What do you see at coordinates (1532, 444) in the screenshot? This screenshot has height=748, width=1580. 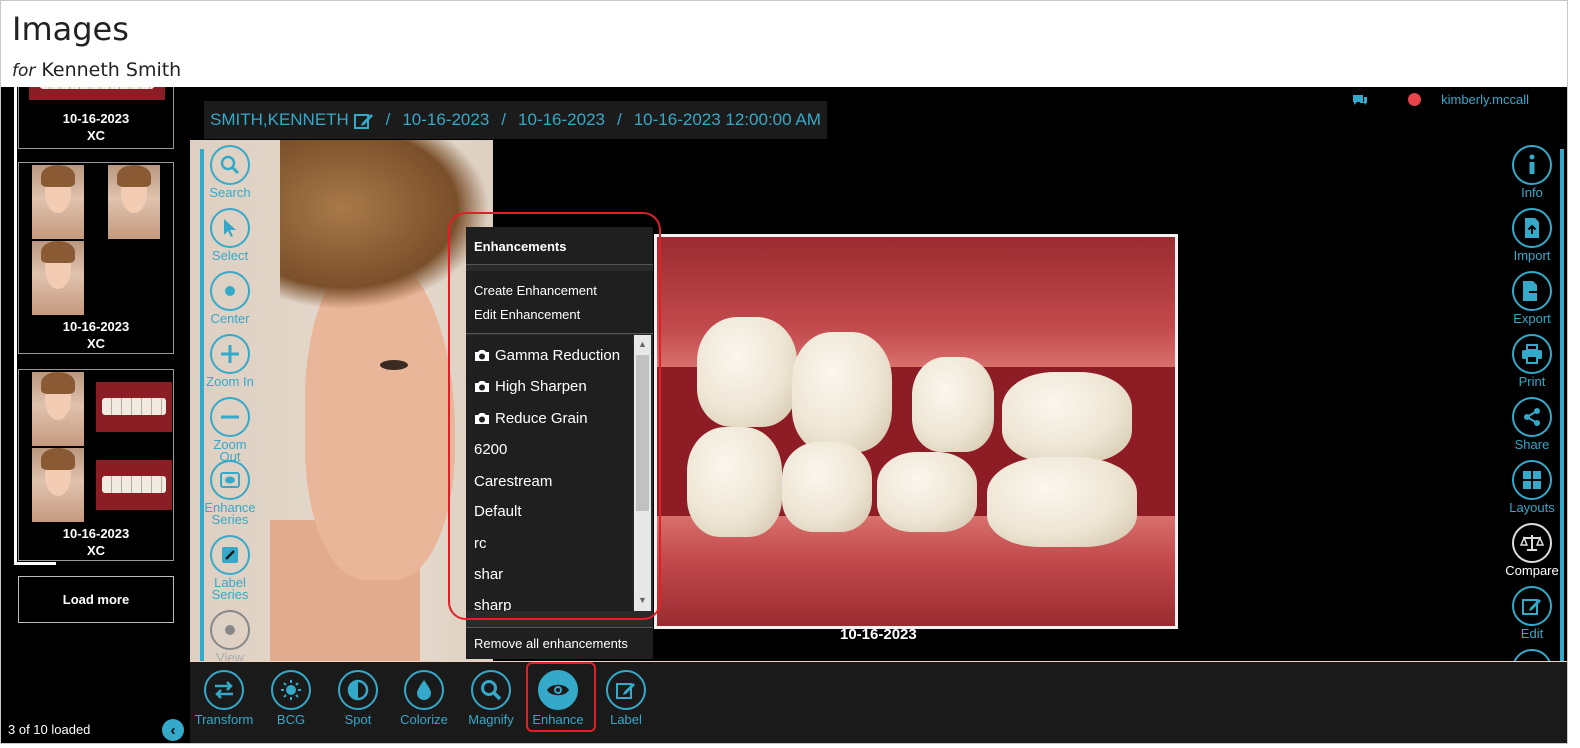 I see `tool-label: Share` at bounding box center [1532, 444].